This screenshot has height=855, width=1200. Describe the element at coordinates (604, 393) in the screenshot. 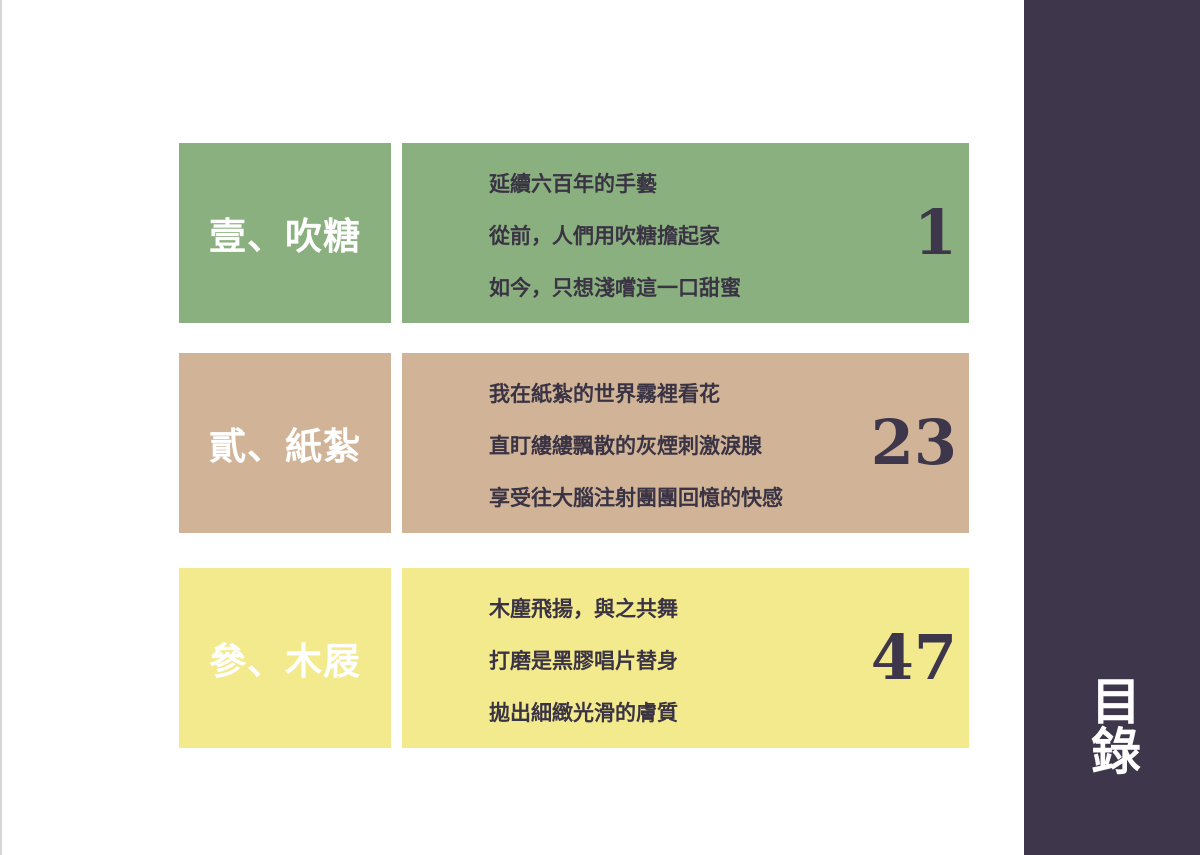

I see `chapter-2-line-1: 我在紙紮的世界霧裡看花` at that location.